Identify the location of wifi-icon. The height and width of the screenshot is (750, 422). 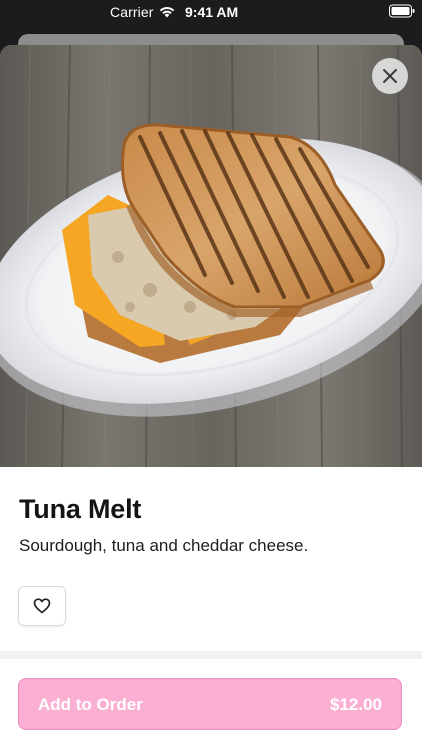
(167, 11).